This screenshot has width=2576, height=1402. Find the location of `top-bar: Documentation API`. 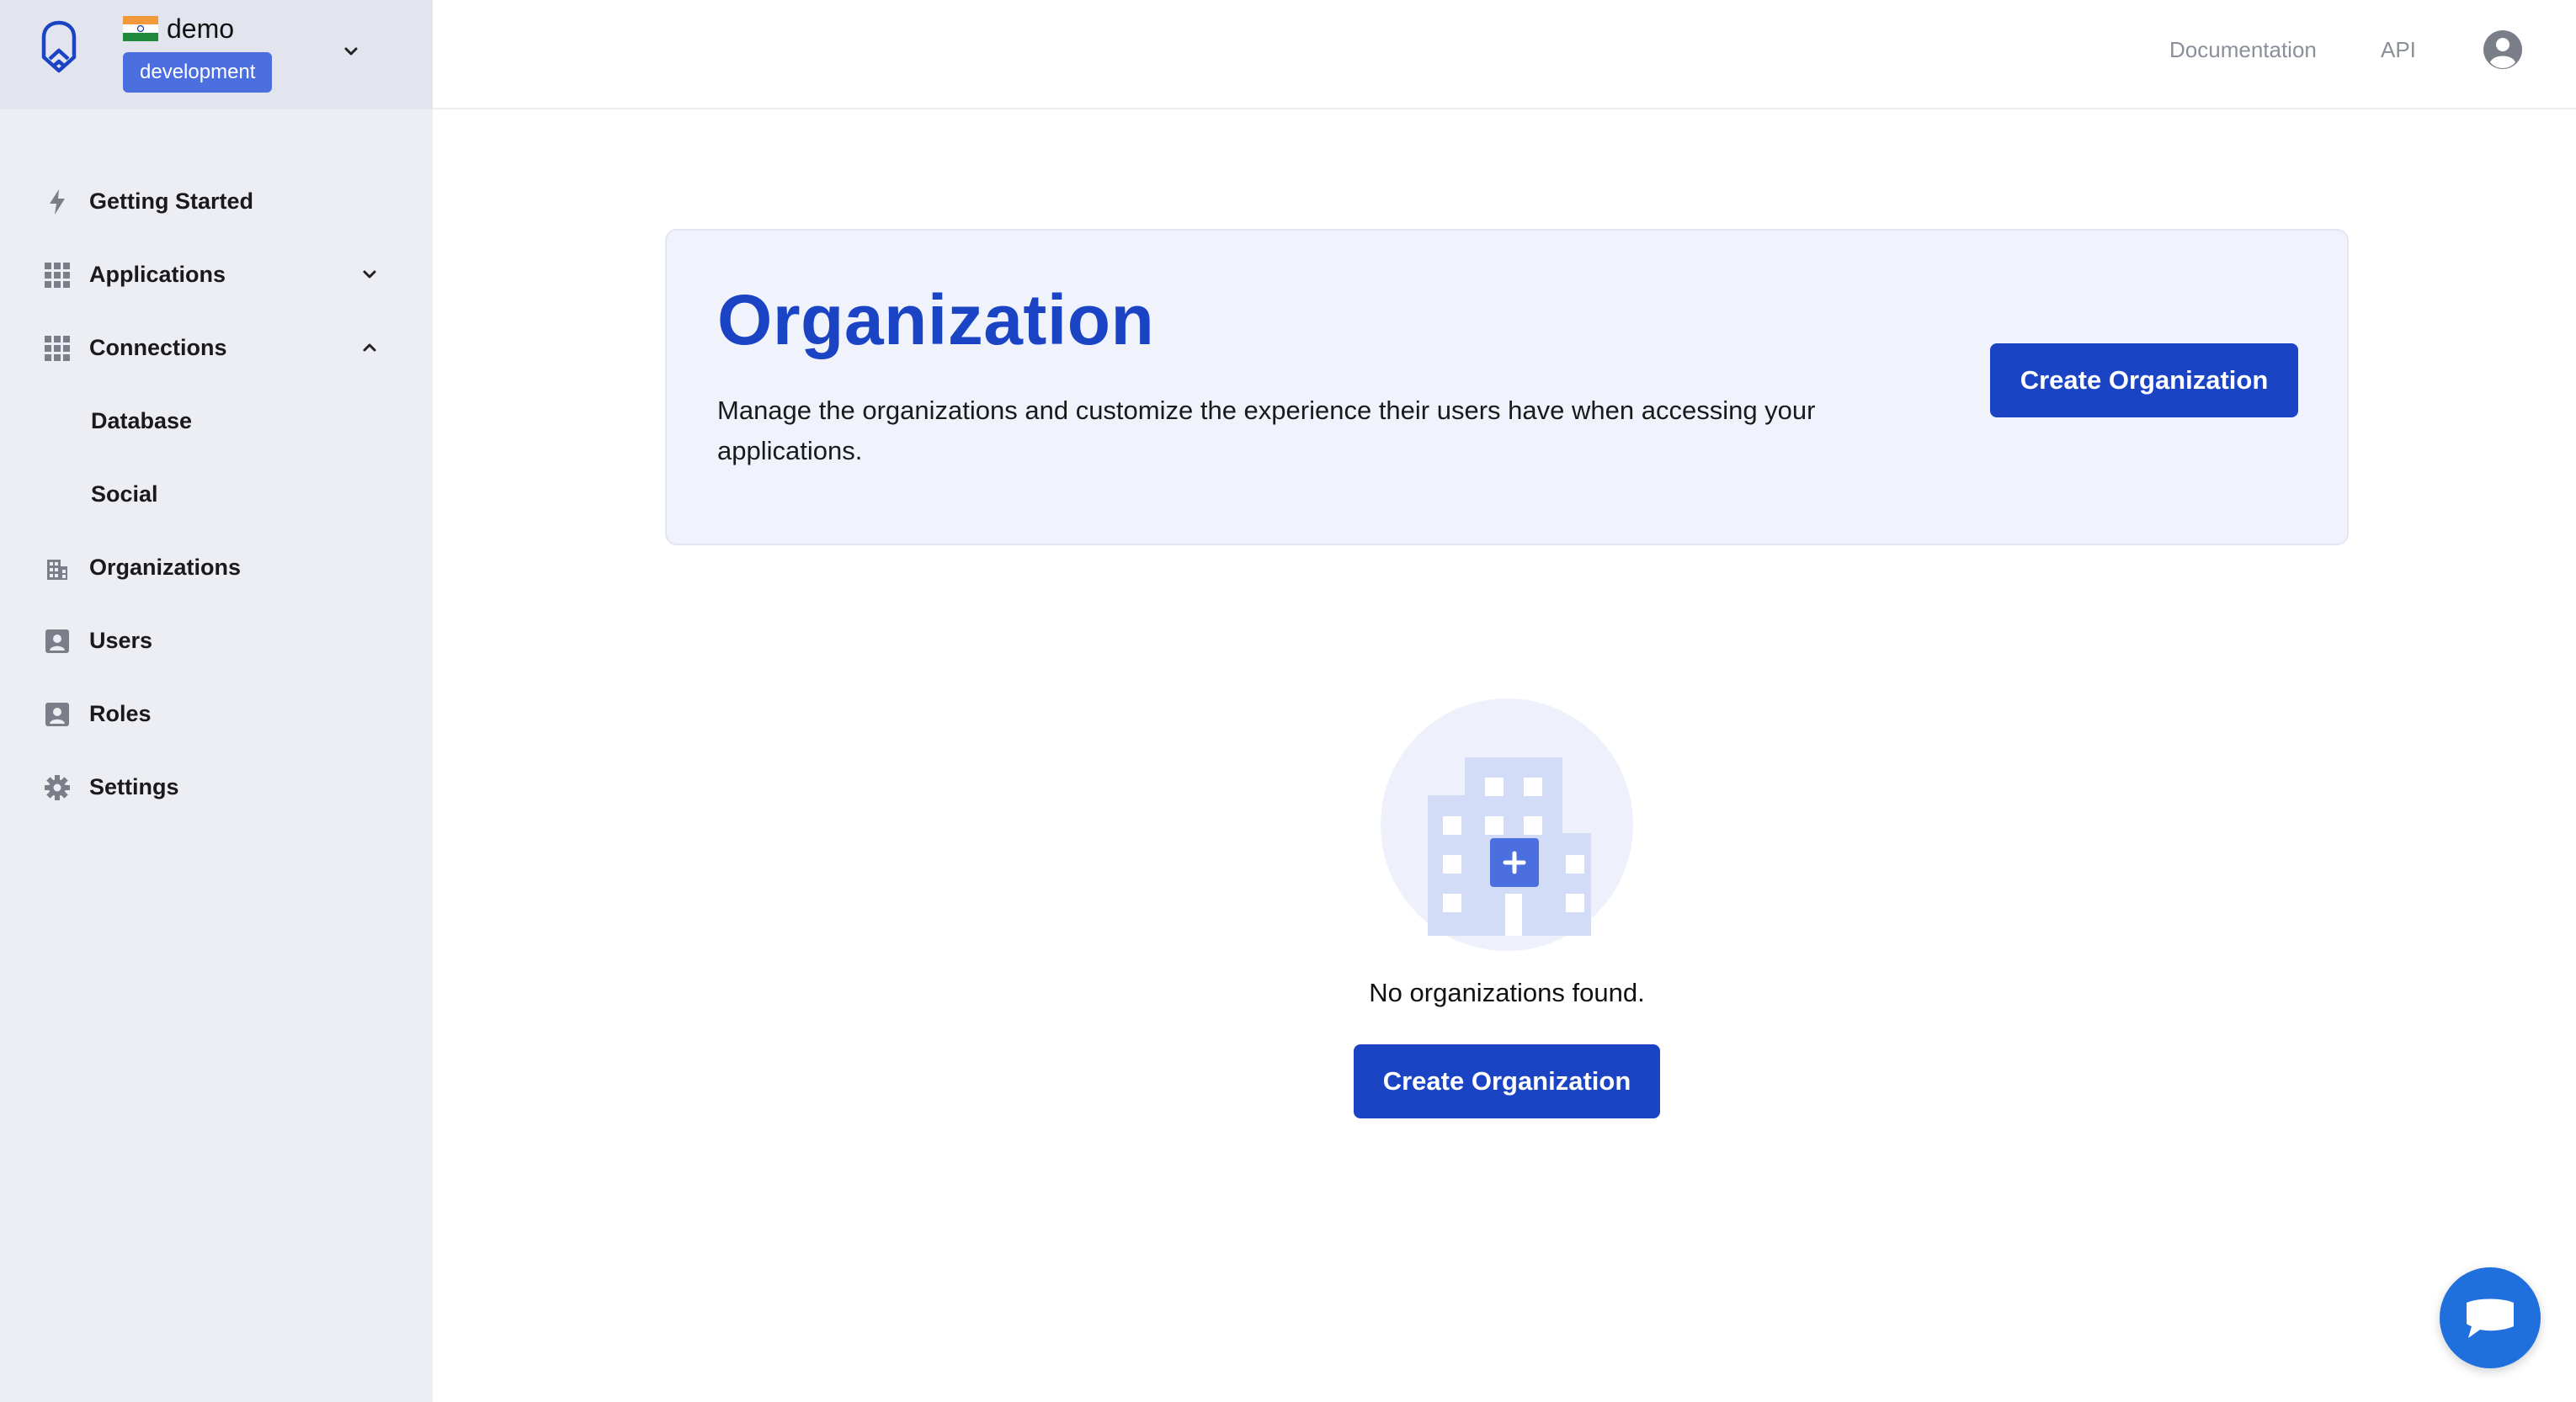

top-bar: Documentation API is located at coordinates (1505, 55).